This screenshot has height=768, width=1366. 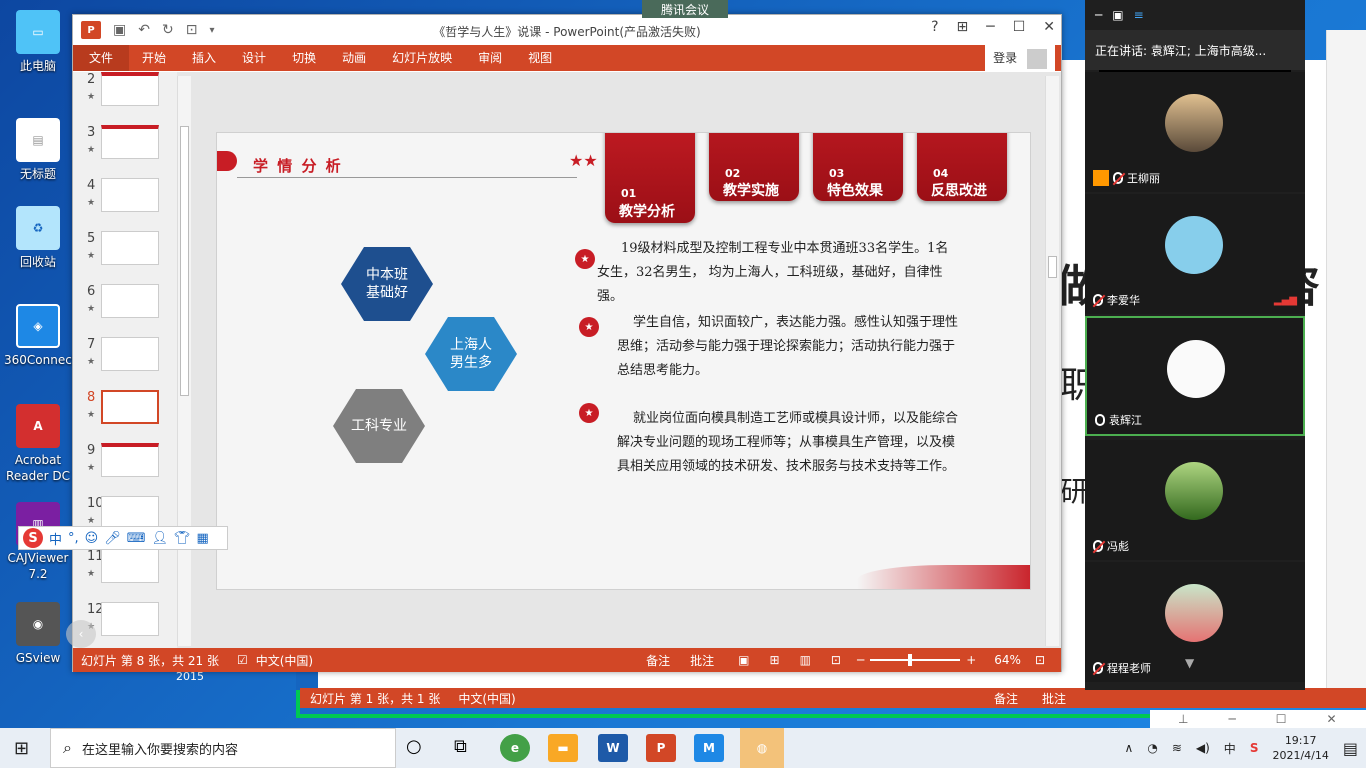 What do you see at coordinates (119, 30) in the screenshot?
I see `save-icon: ▣` at bounding box center [119, 30].